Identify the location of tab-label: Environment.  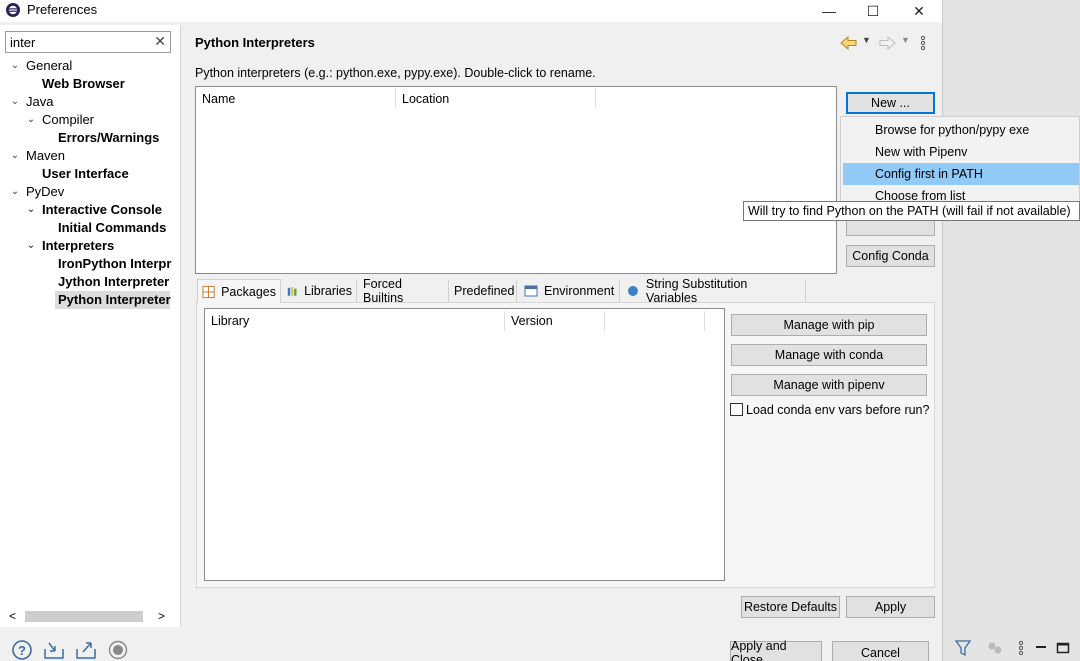
(579, 291).